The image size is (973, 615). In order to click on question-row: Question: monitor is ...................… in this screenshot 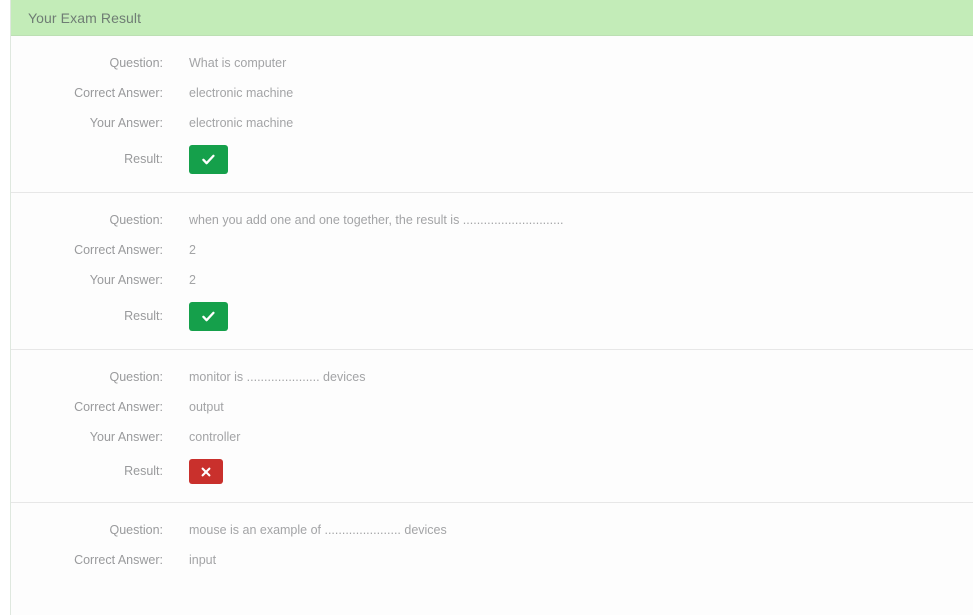, I will do `click(492, 377)`.